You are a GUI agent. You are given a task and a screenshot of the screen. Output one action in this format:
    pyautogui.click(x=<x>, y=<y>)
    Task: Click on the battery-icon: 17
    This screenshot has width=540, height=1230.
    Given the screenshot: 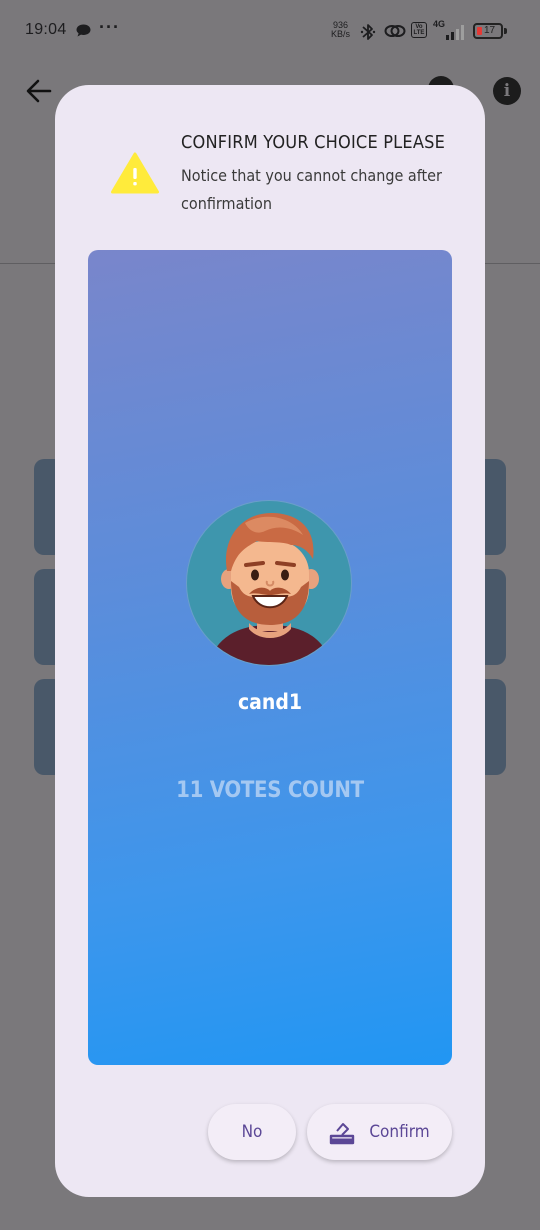 What is the action you would take?
    pyautogui.click(x=488, y=31)
    